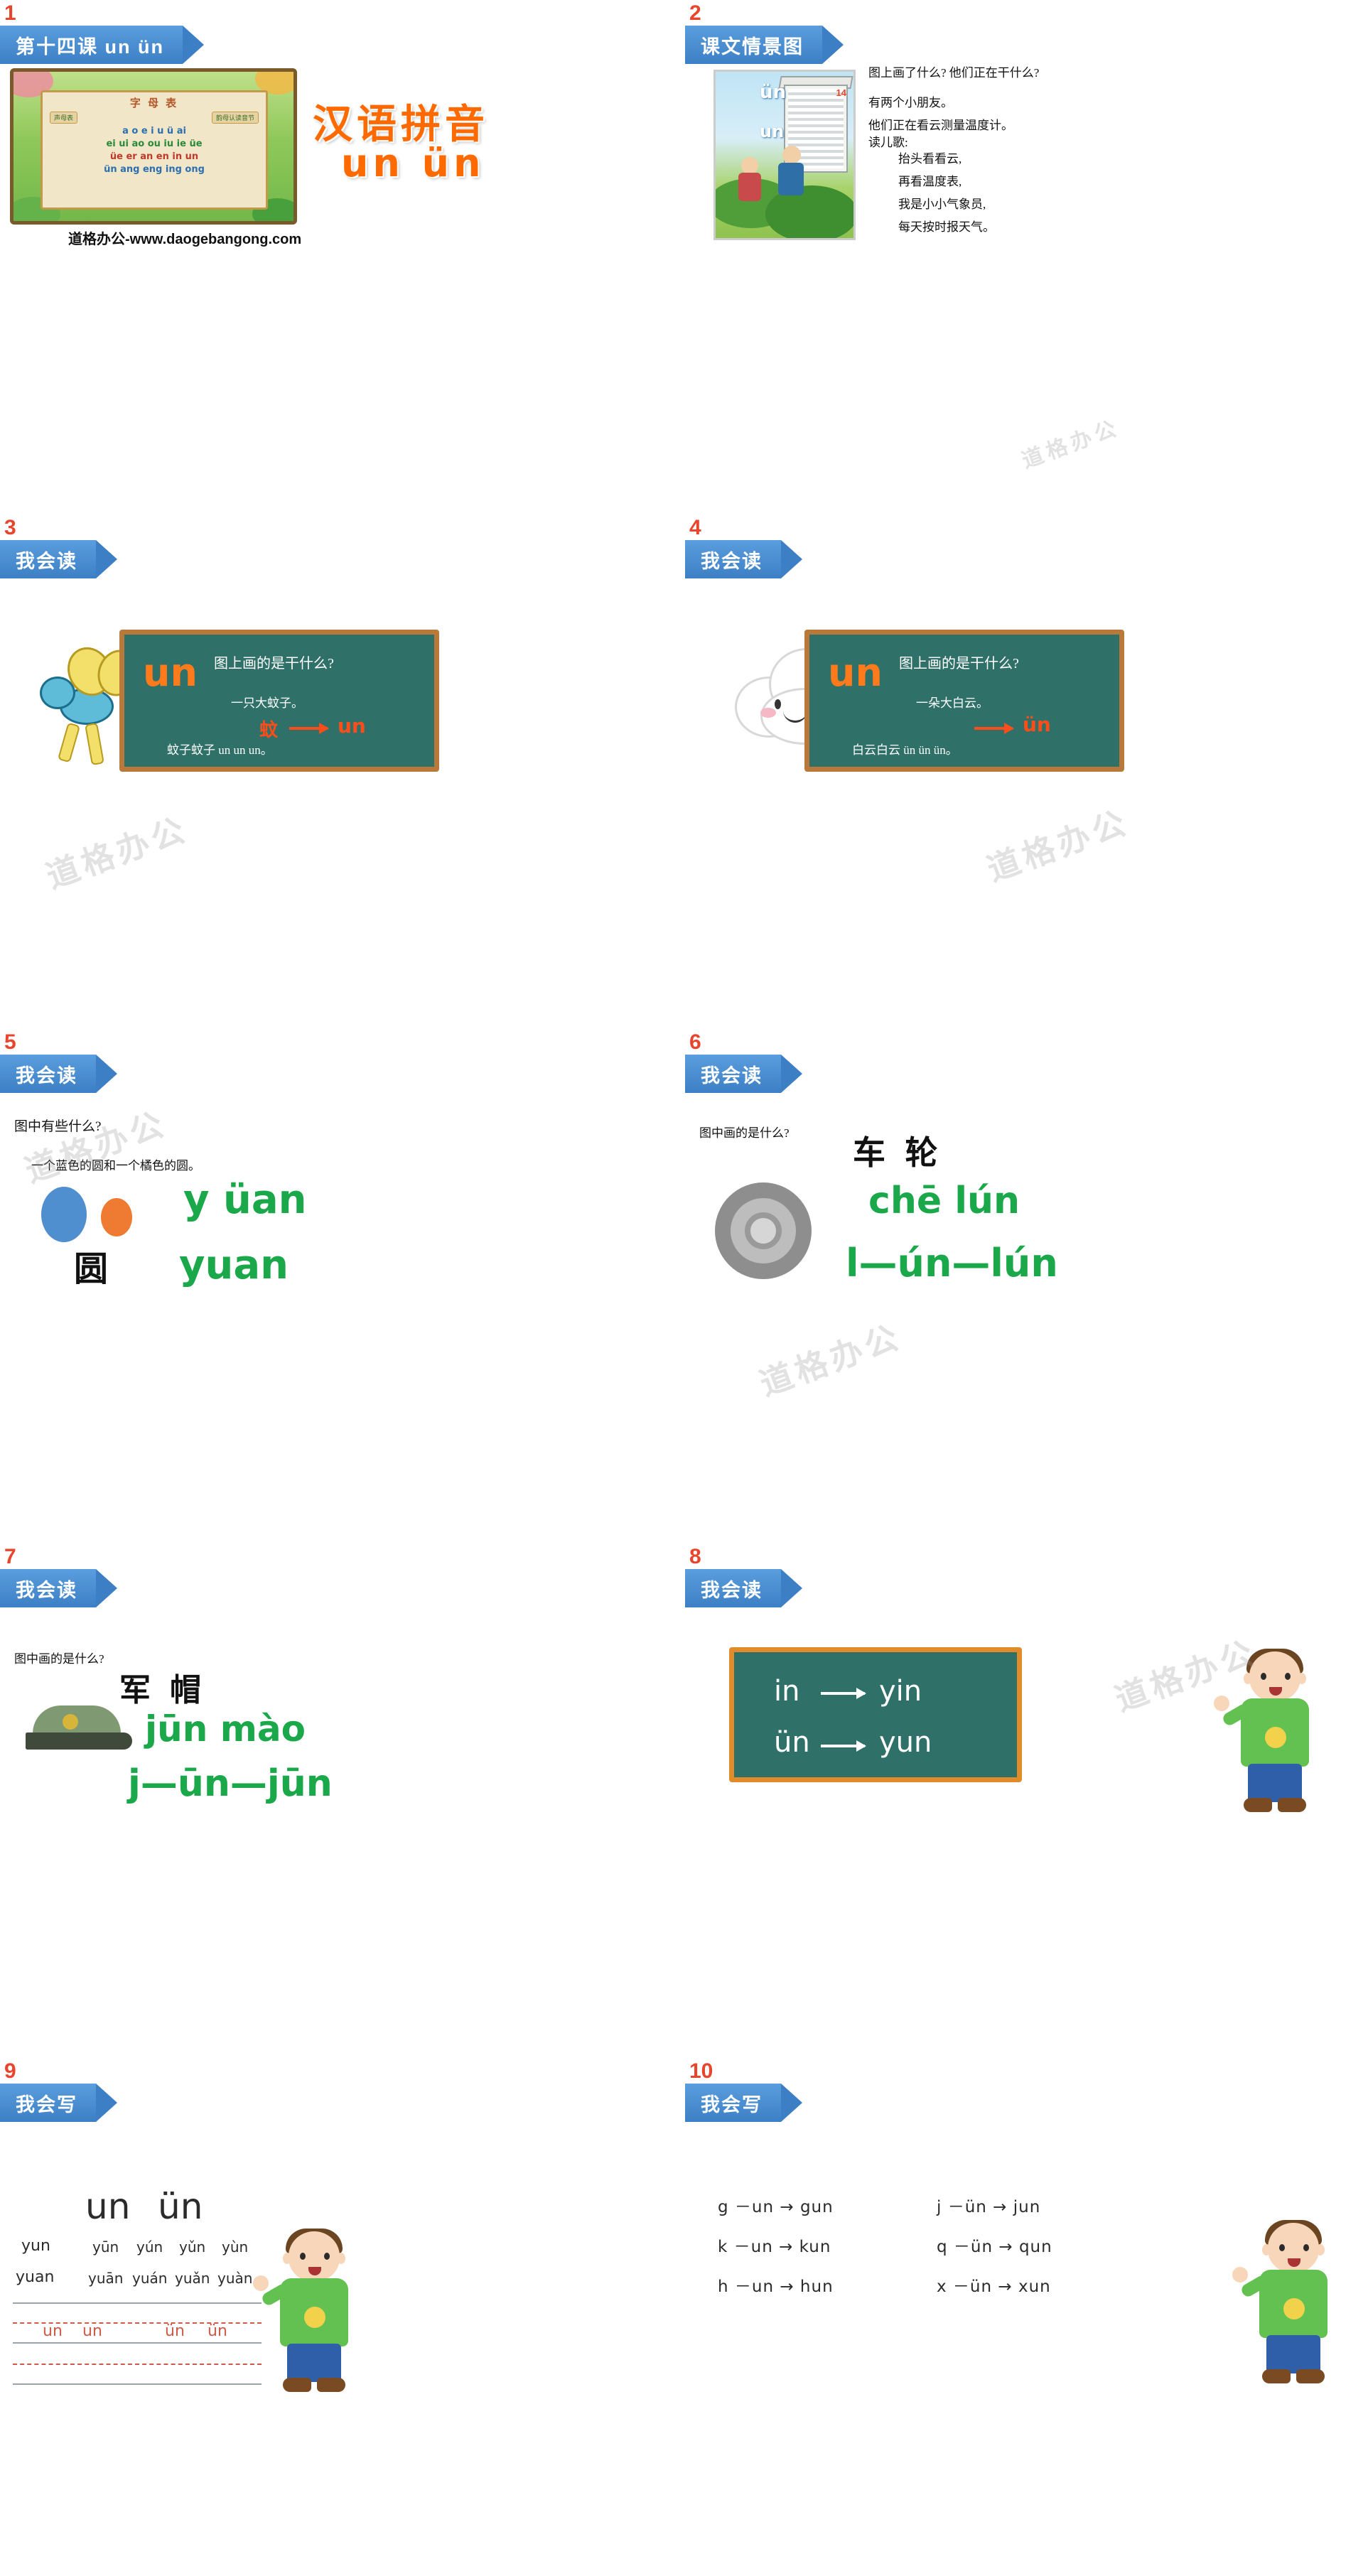 This screenshot has height=2576, width=1368. Describe the element at coordinates (137, 2365) in the screenshot. I see `write-dashline` at that location.